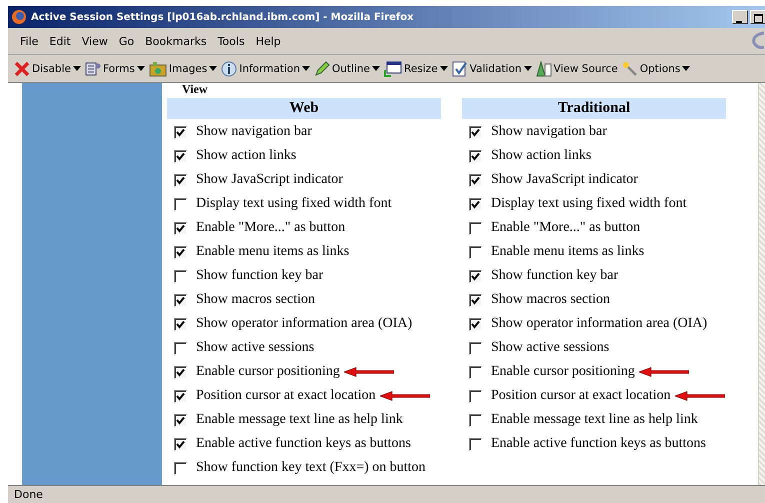 Image resolution: width=765 pixels, height=503 pixels. I want to click on menu-item: View, so click(98, 41).